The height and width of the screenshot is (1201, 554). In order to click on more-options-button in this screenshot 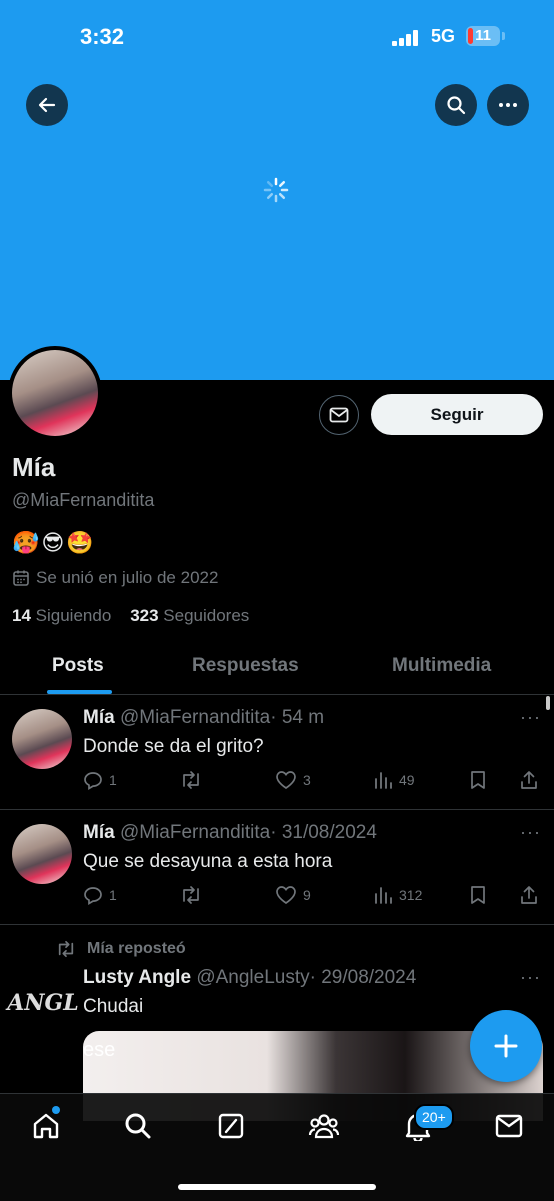, I will do `click(508, 105)`.